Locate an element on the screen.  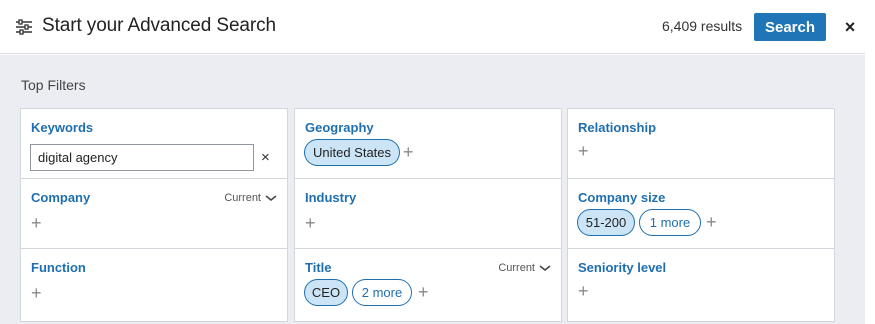
filter-industry: Industry + is located at coordinates (428, 214).